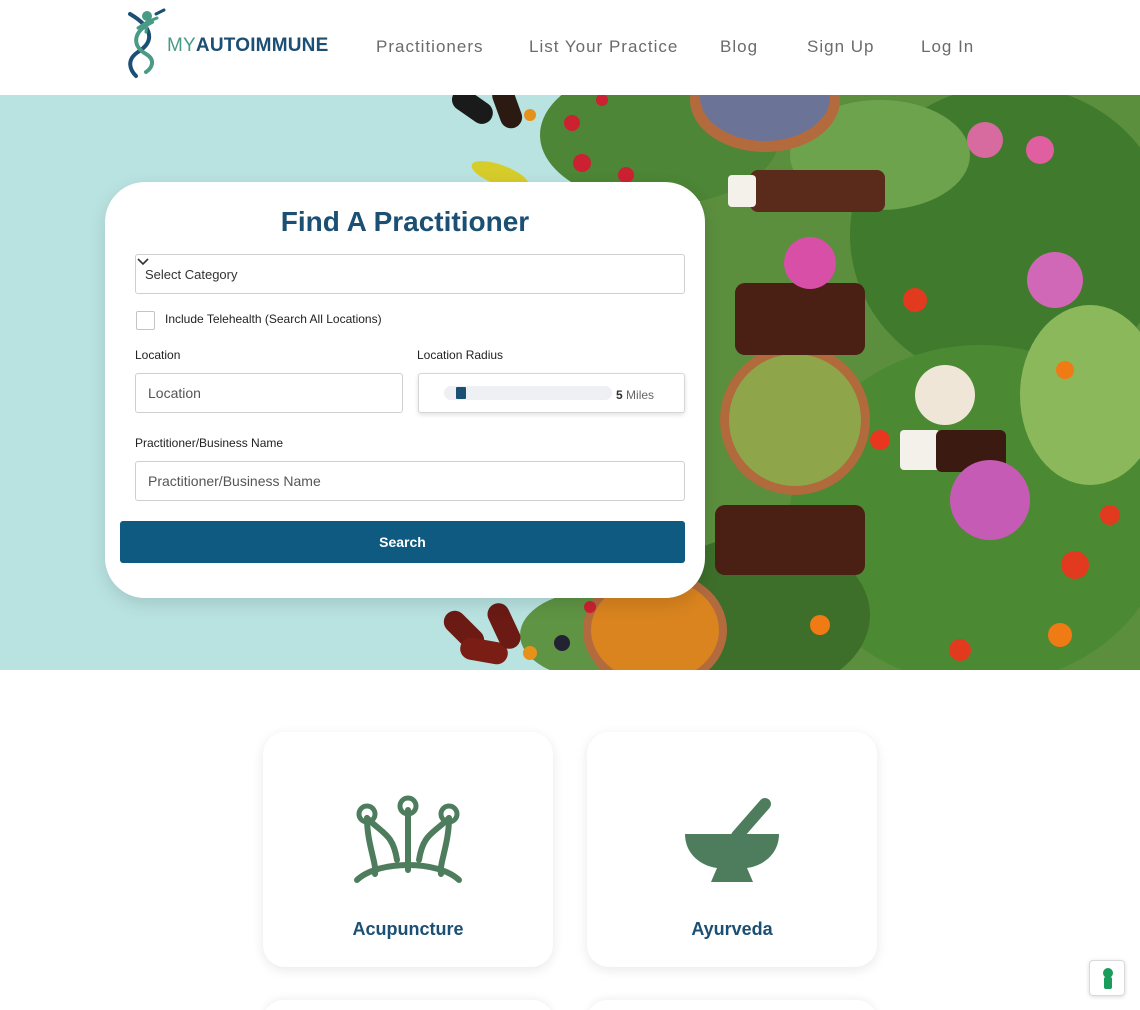 The width and height of the screenshot is (1140, 1010). I want to click on chevron-down-icon, so click(143, 262).